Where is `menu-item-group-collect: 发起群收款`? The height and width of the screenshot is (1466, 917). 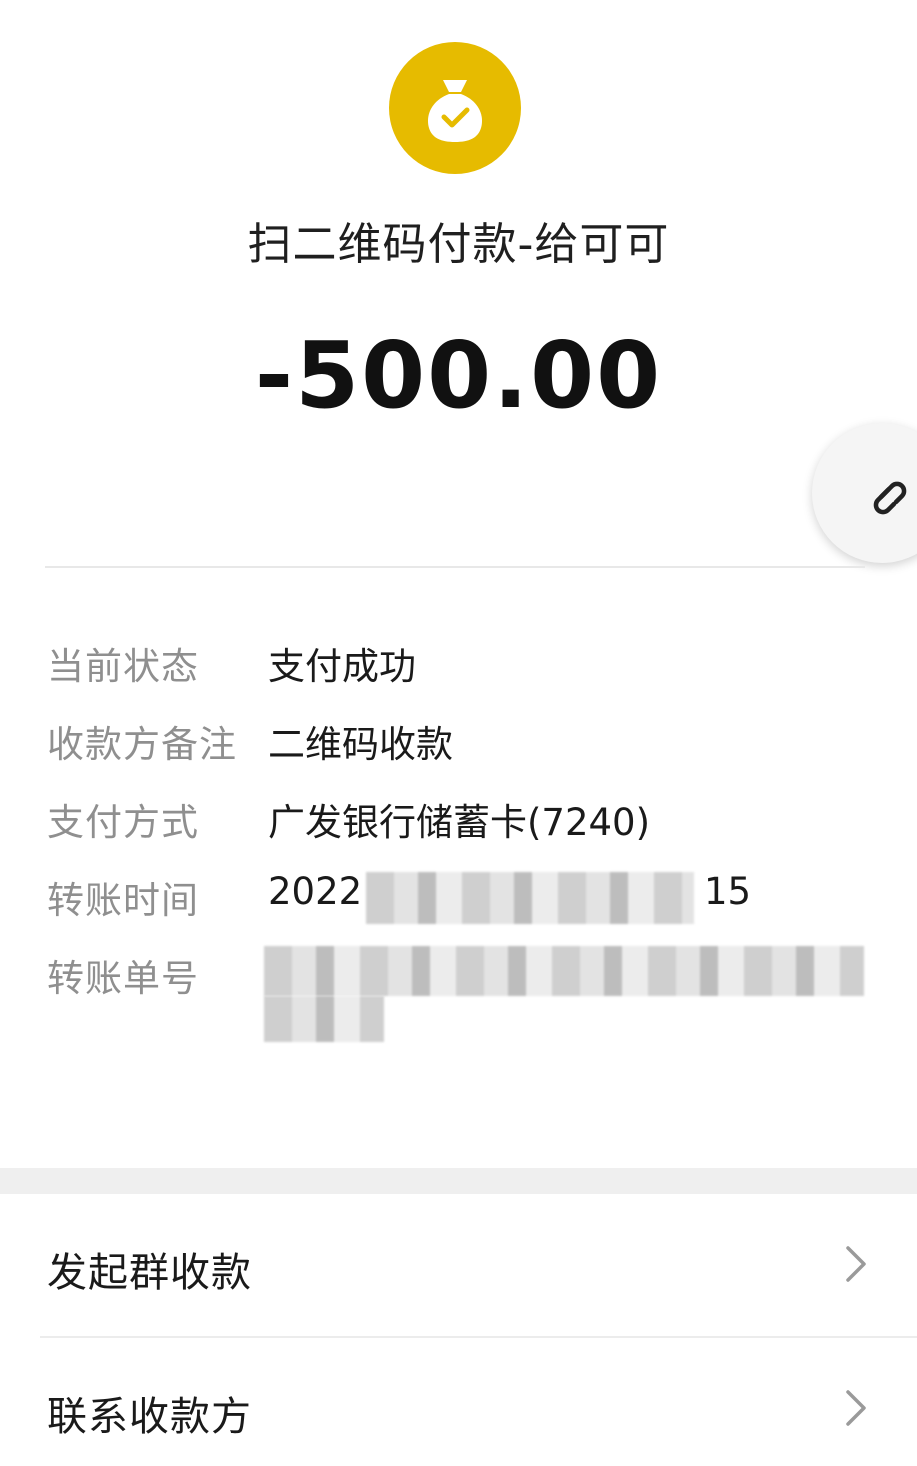
menu-item-group-collect: 发起群收款 is located at coordinates (458, 1262).